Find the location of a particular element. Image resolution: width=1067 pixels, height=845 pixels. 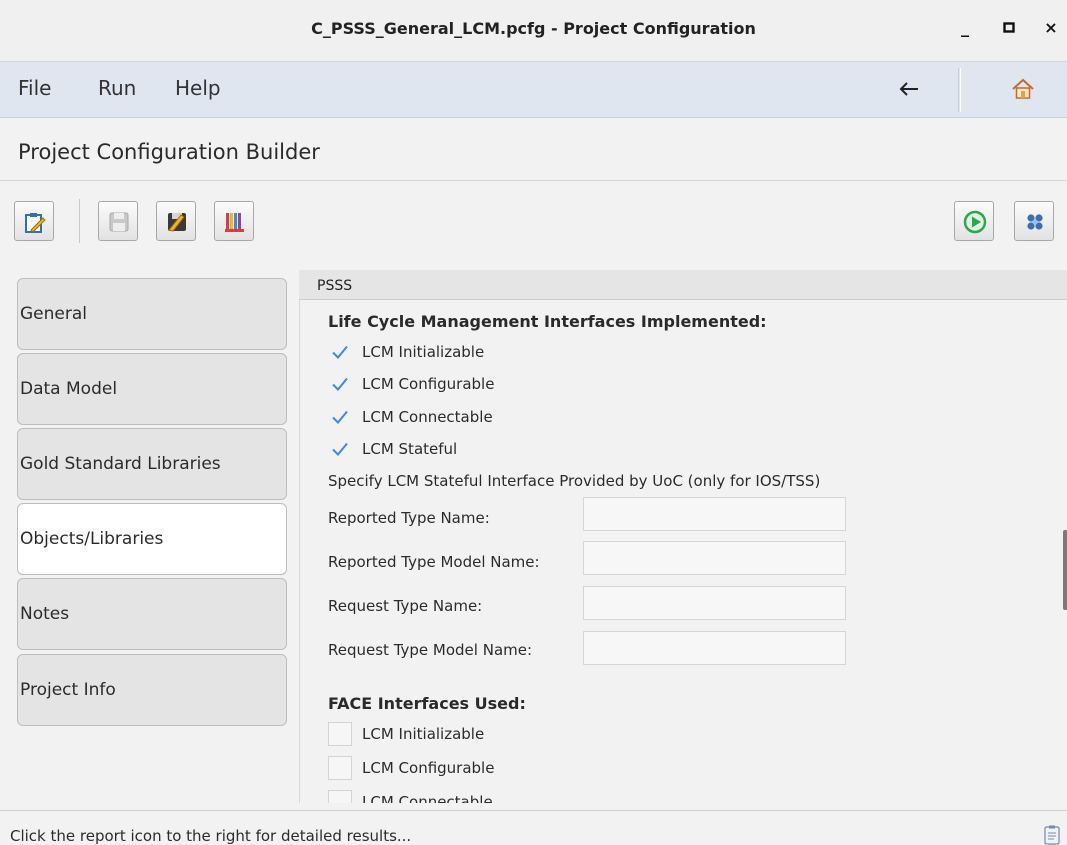

library-button is located at coordinates (234, 221).